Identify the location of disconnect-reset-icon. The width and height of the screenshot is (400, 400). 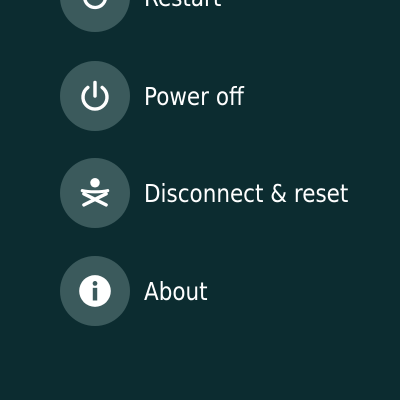
(95, 192).